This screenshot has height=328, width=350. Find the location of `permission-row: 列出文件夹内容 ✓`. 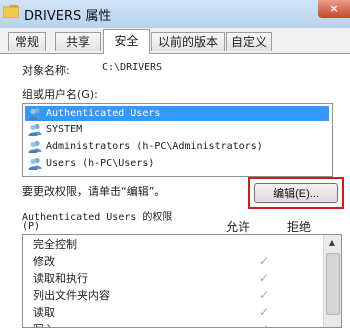

permission-row: 列出文件夹内容 ✓ is located at coordinates (175, 295).